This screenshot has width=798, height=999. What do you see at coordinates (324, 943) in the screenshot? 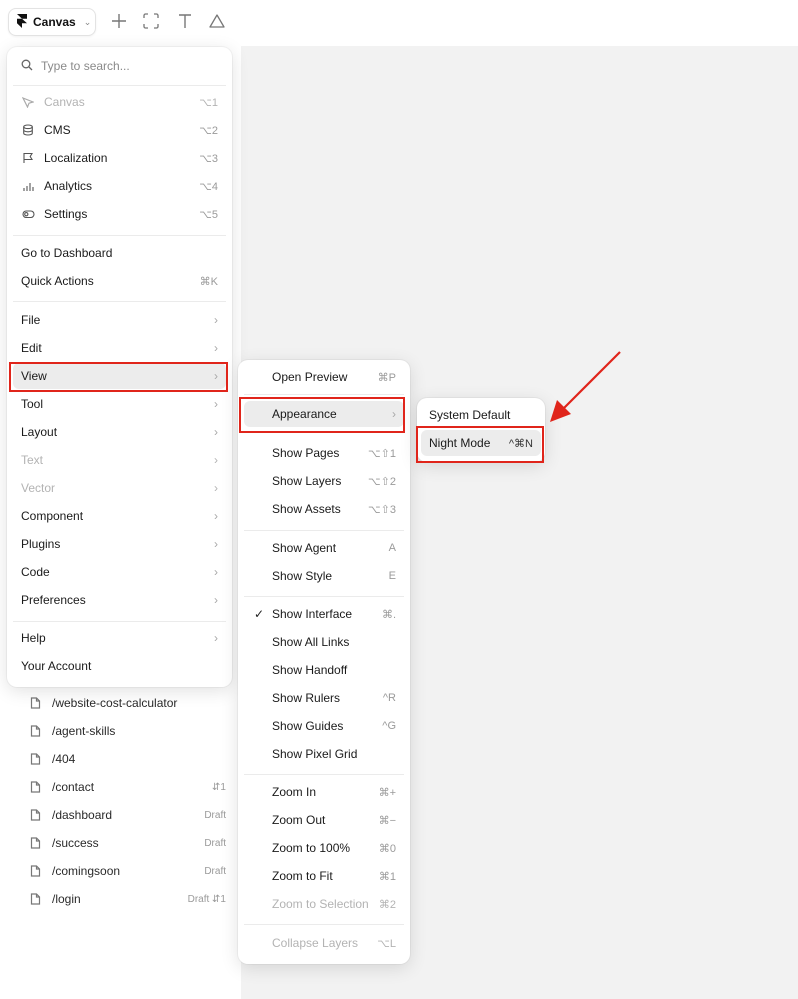
I see `collapse-layers-item: Collapse Layers ⌥L` at bounding box center [324, 943].